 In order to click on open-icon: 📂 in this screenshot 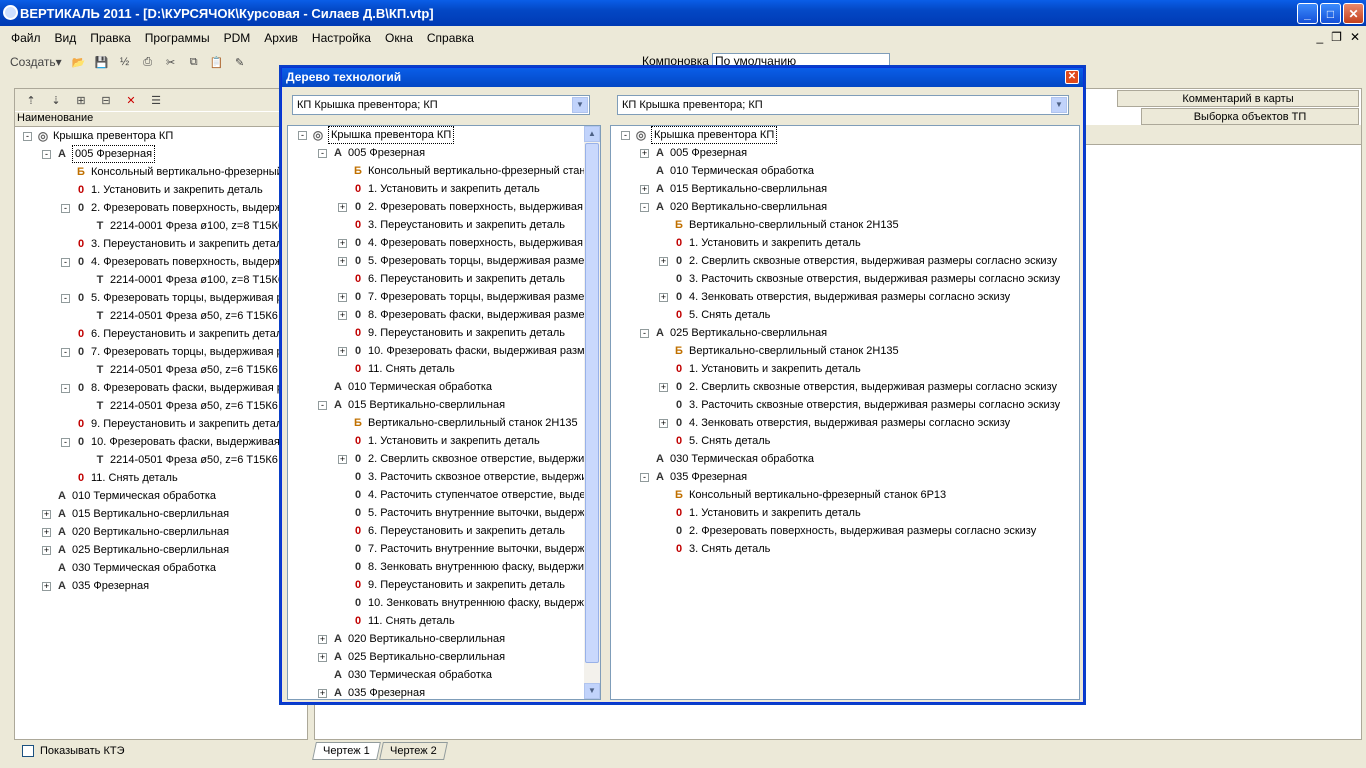, I will do `click(79, 62)`.